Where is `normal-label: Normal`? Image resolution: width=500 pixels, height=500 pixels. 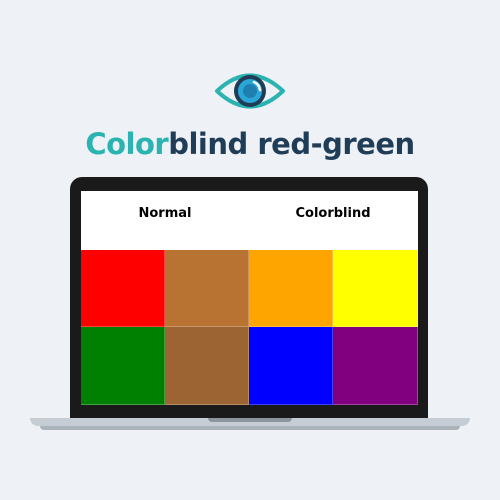 normal-label: Normal is located at coordinates (165, 213).